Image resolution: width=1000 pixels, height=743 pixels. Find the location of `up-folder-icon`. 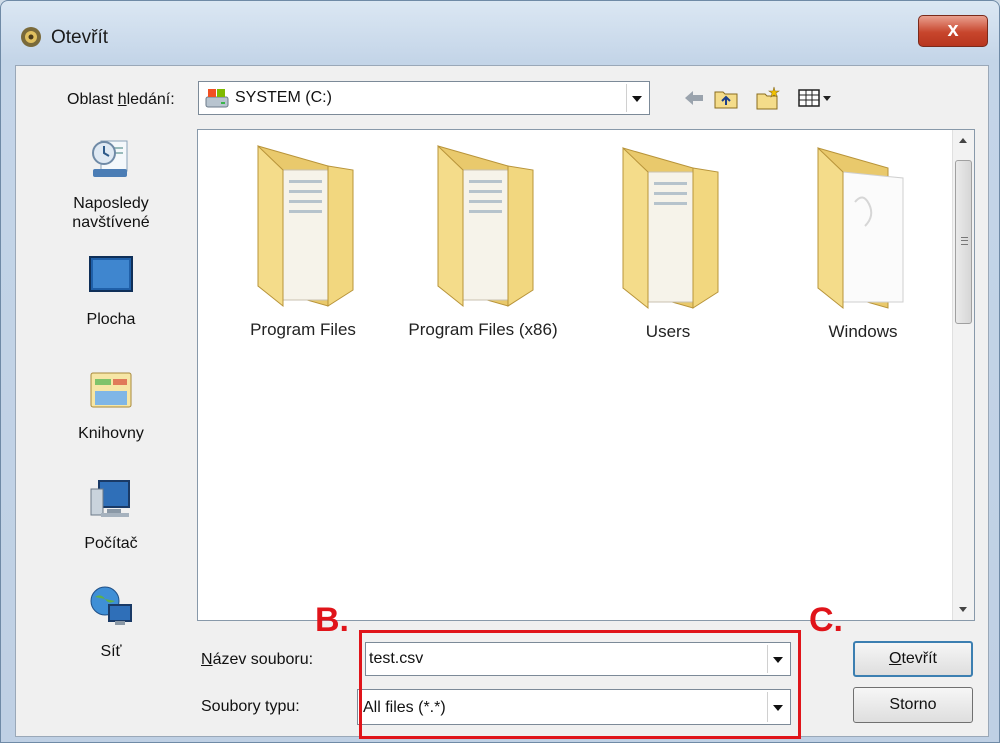

up-folder-icon is located at coordinates (726, 98).